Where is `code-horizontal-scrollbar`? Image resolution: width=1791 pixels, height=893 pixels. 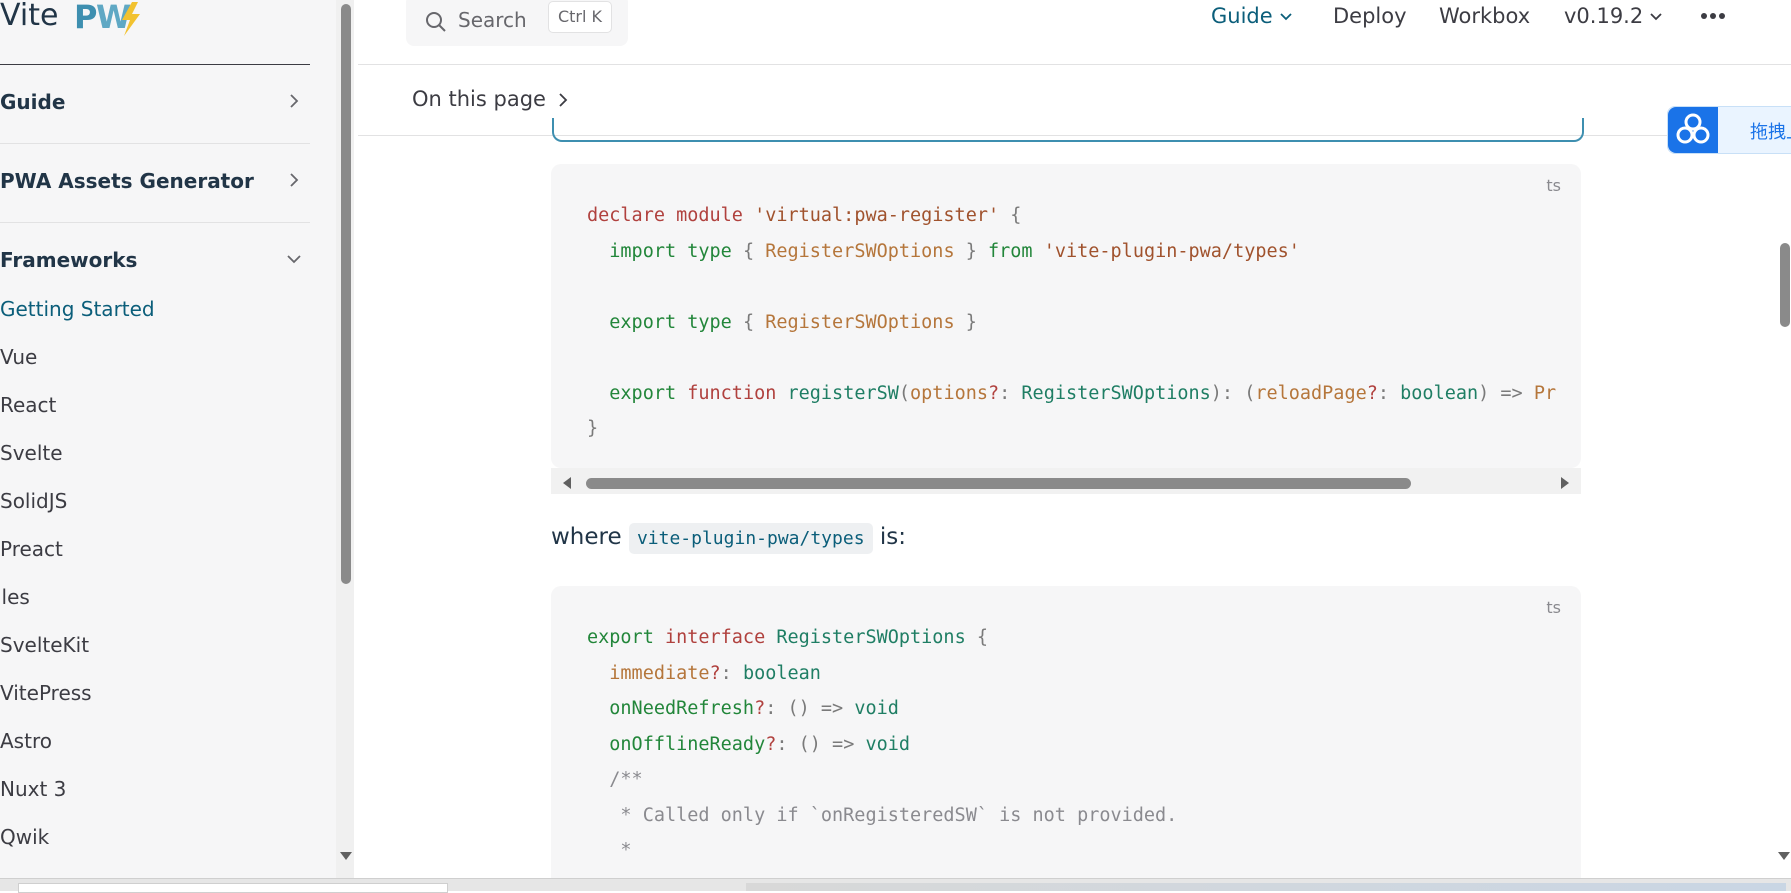
code-horizontal-scrollbar is located at coordinates (1066, 481).